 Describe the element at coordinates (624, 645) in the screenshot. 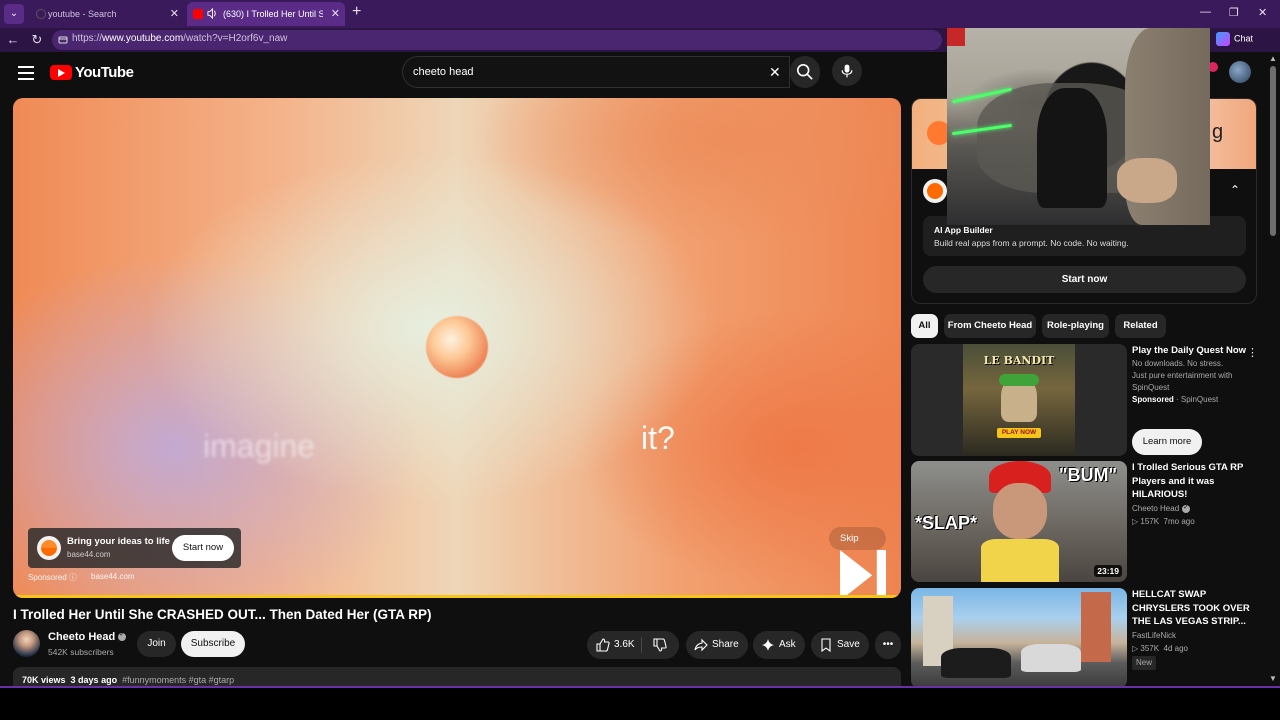

I see `like-count: 3.6K` at that location.